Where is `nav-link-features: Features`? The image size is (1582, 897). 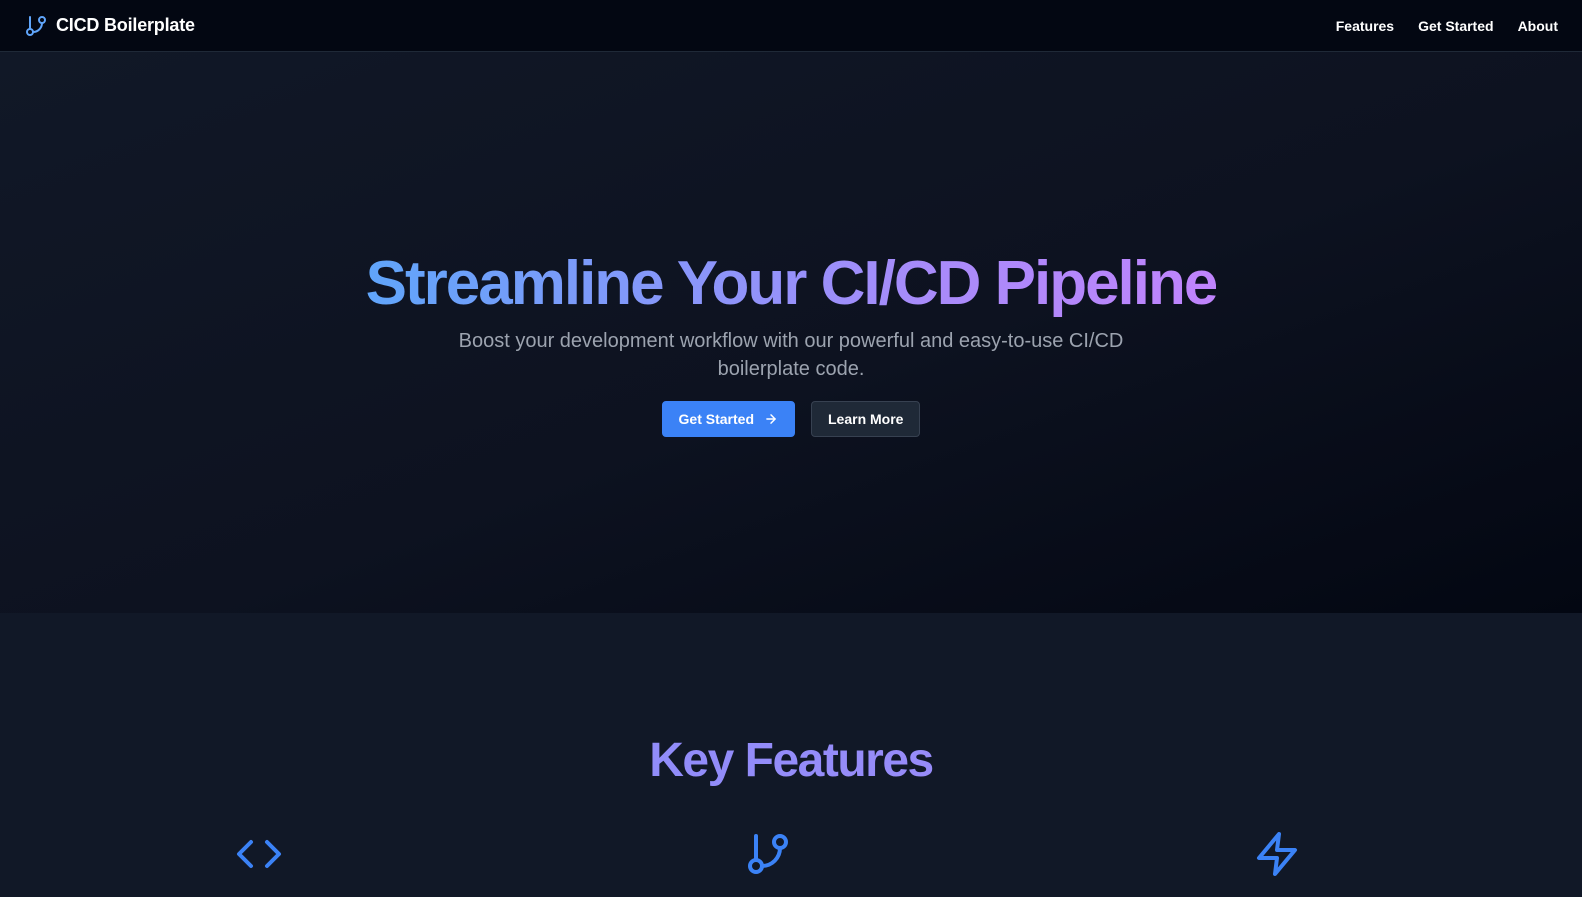
nav-link-features: Features is located at coordinates (1365, 26).